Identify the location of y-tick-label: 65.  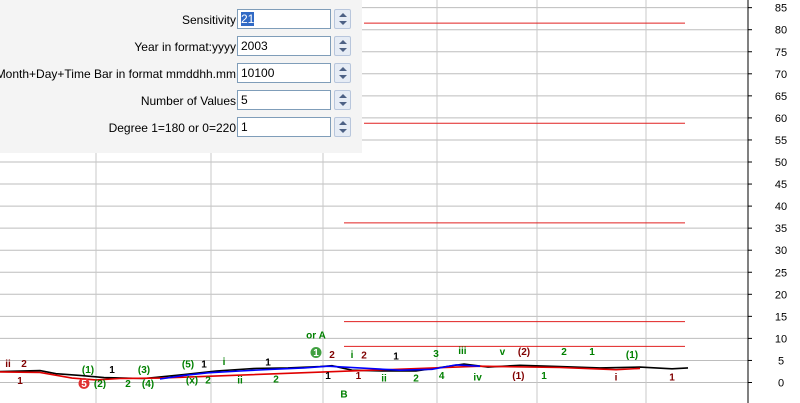
(781, 97).